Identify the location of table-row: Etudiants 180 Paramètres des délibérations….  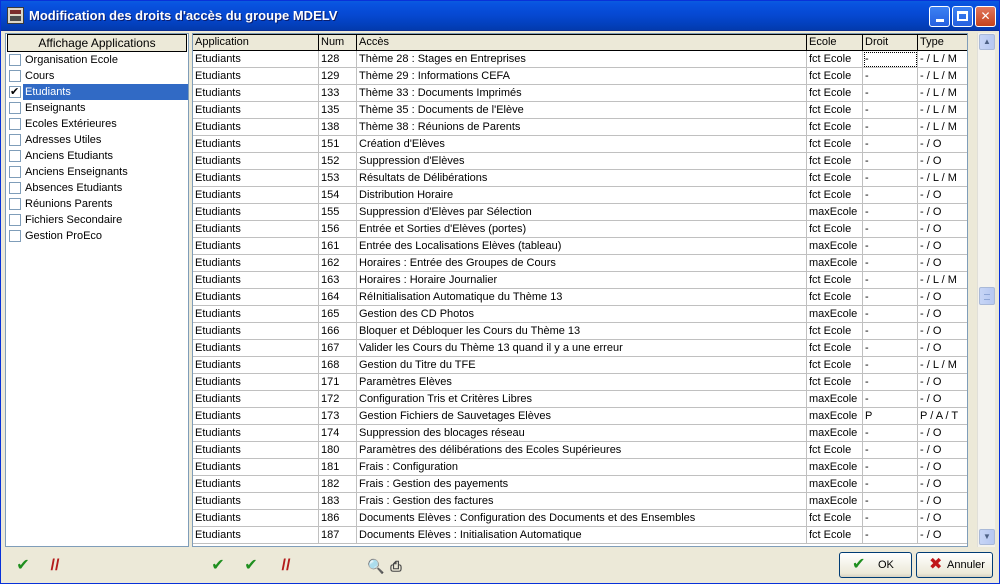
(580, 450).